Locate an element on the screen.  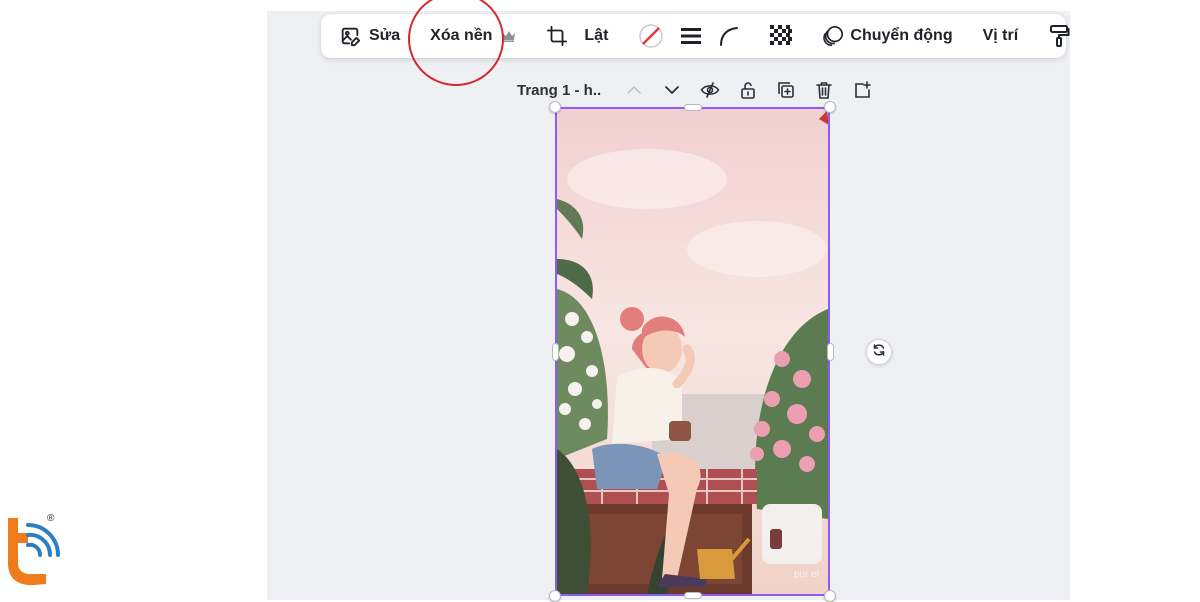
border-style-button is located at coordinates (691, 36).